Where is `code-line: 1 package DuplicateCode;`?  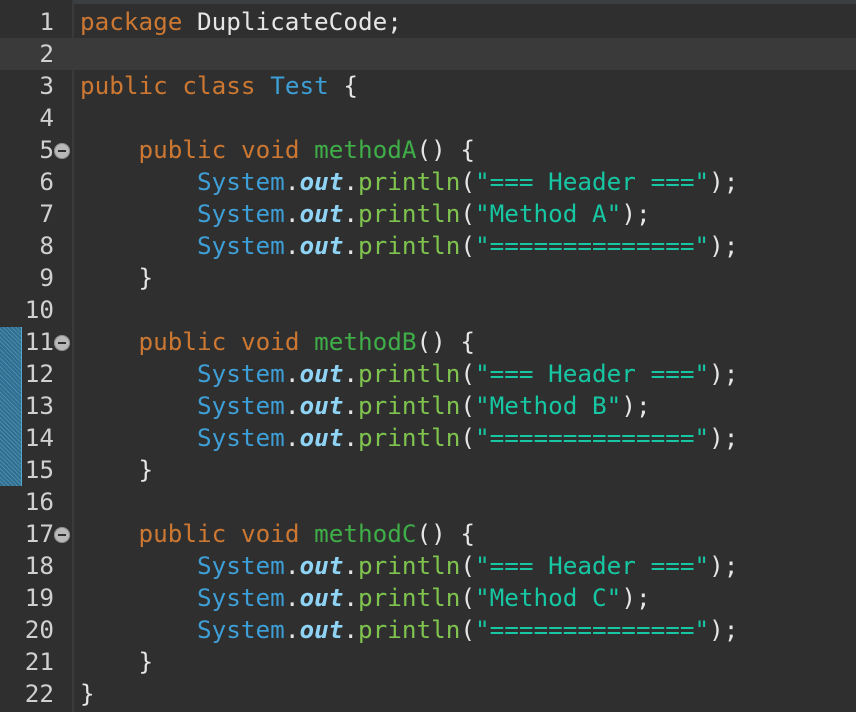 code-line: 1 package DuplicateCode; is located at coordinates (428, 22).